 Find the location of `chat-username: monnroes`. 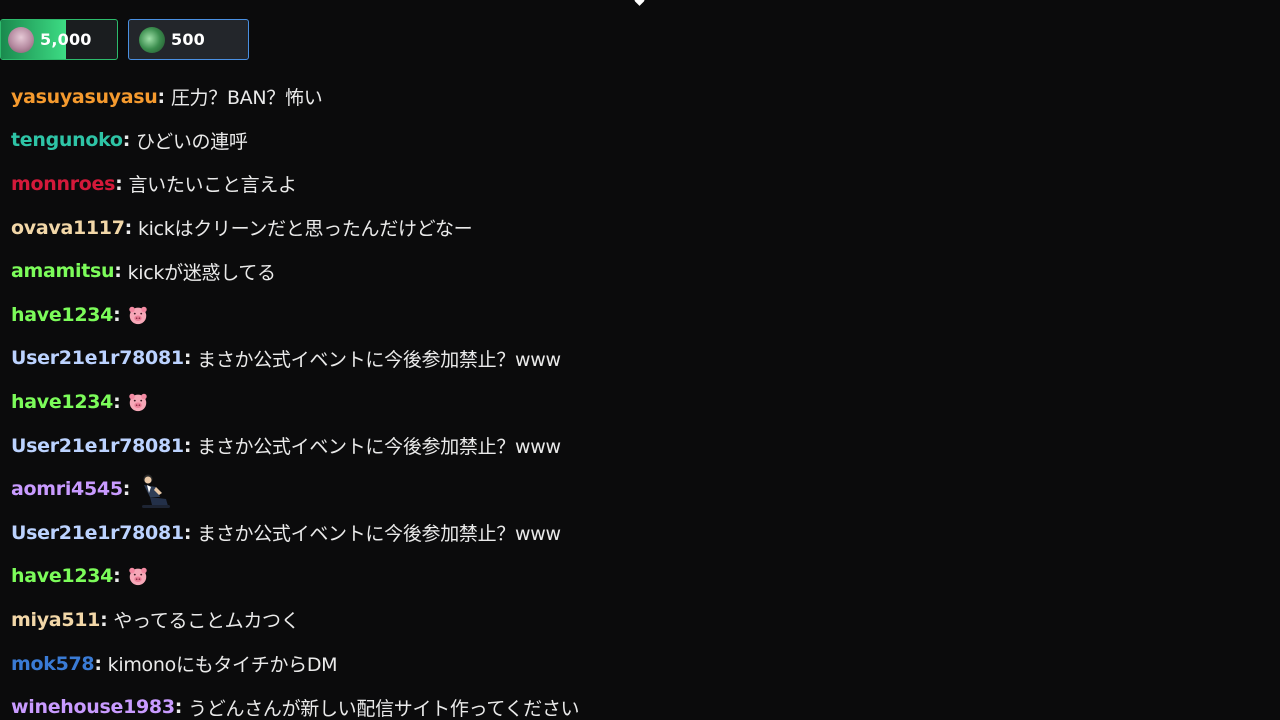

chat-username: monnroes is located at coordinates (63, 184).